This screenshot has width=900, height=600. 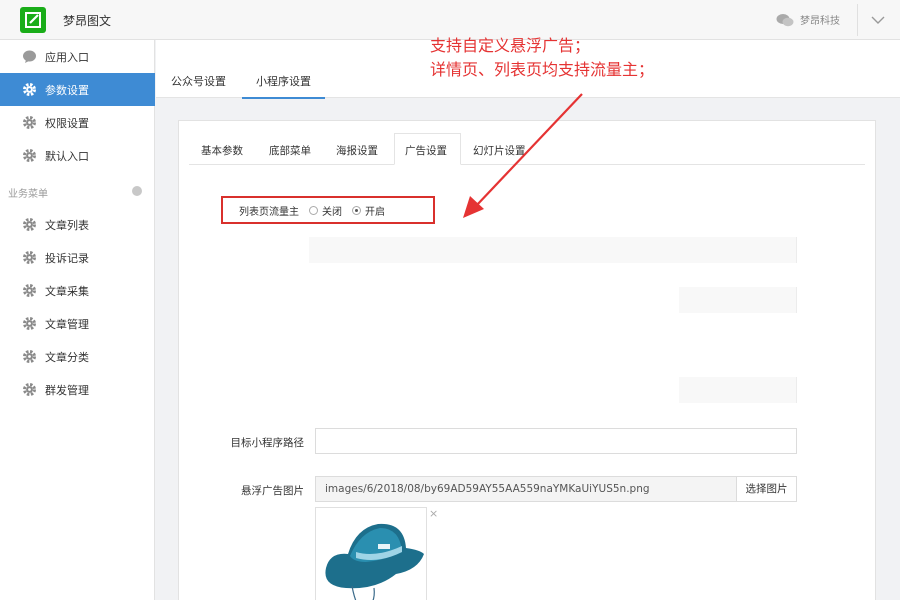 I want to click on sidebar-item-article-list: 文章列表, so click(x=77, y=224).